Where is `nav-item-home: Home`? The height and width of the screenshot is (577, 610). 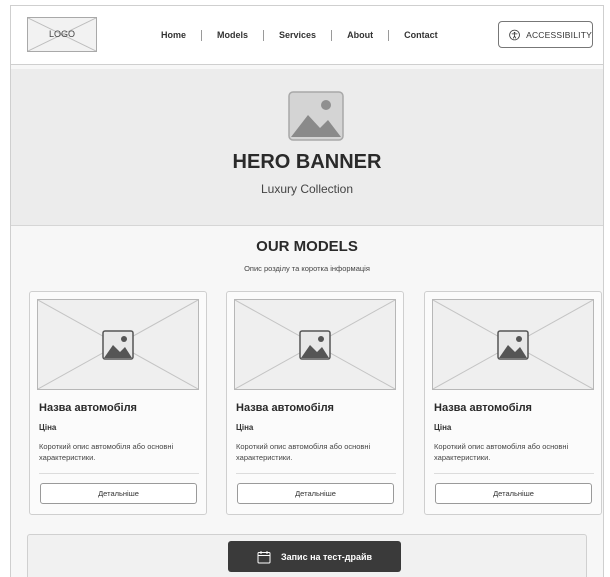 nav-item-home: Home is located at coordinates (173, 35).